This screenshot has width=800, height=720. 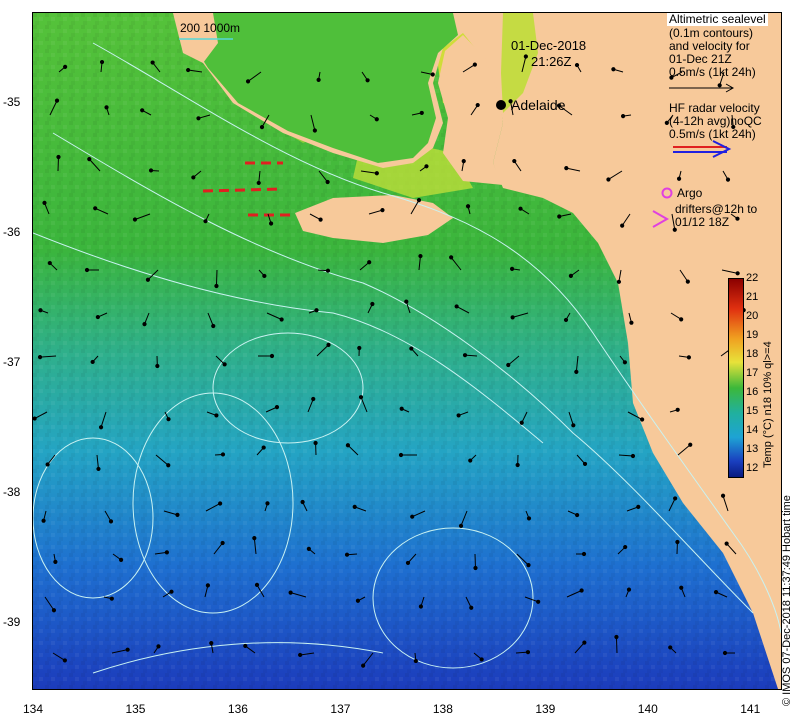 I want to click on city-label-adelaide: Adelaide, so click(x=538, y=105).